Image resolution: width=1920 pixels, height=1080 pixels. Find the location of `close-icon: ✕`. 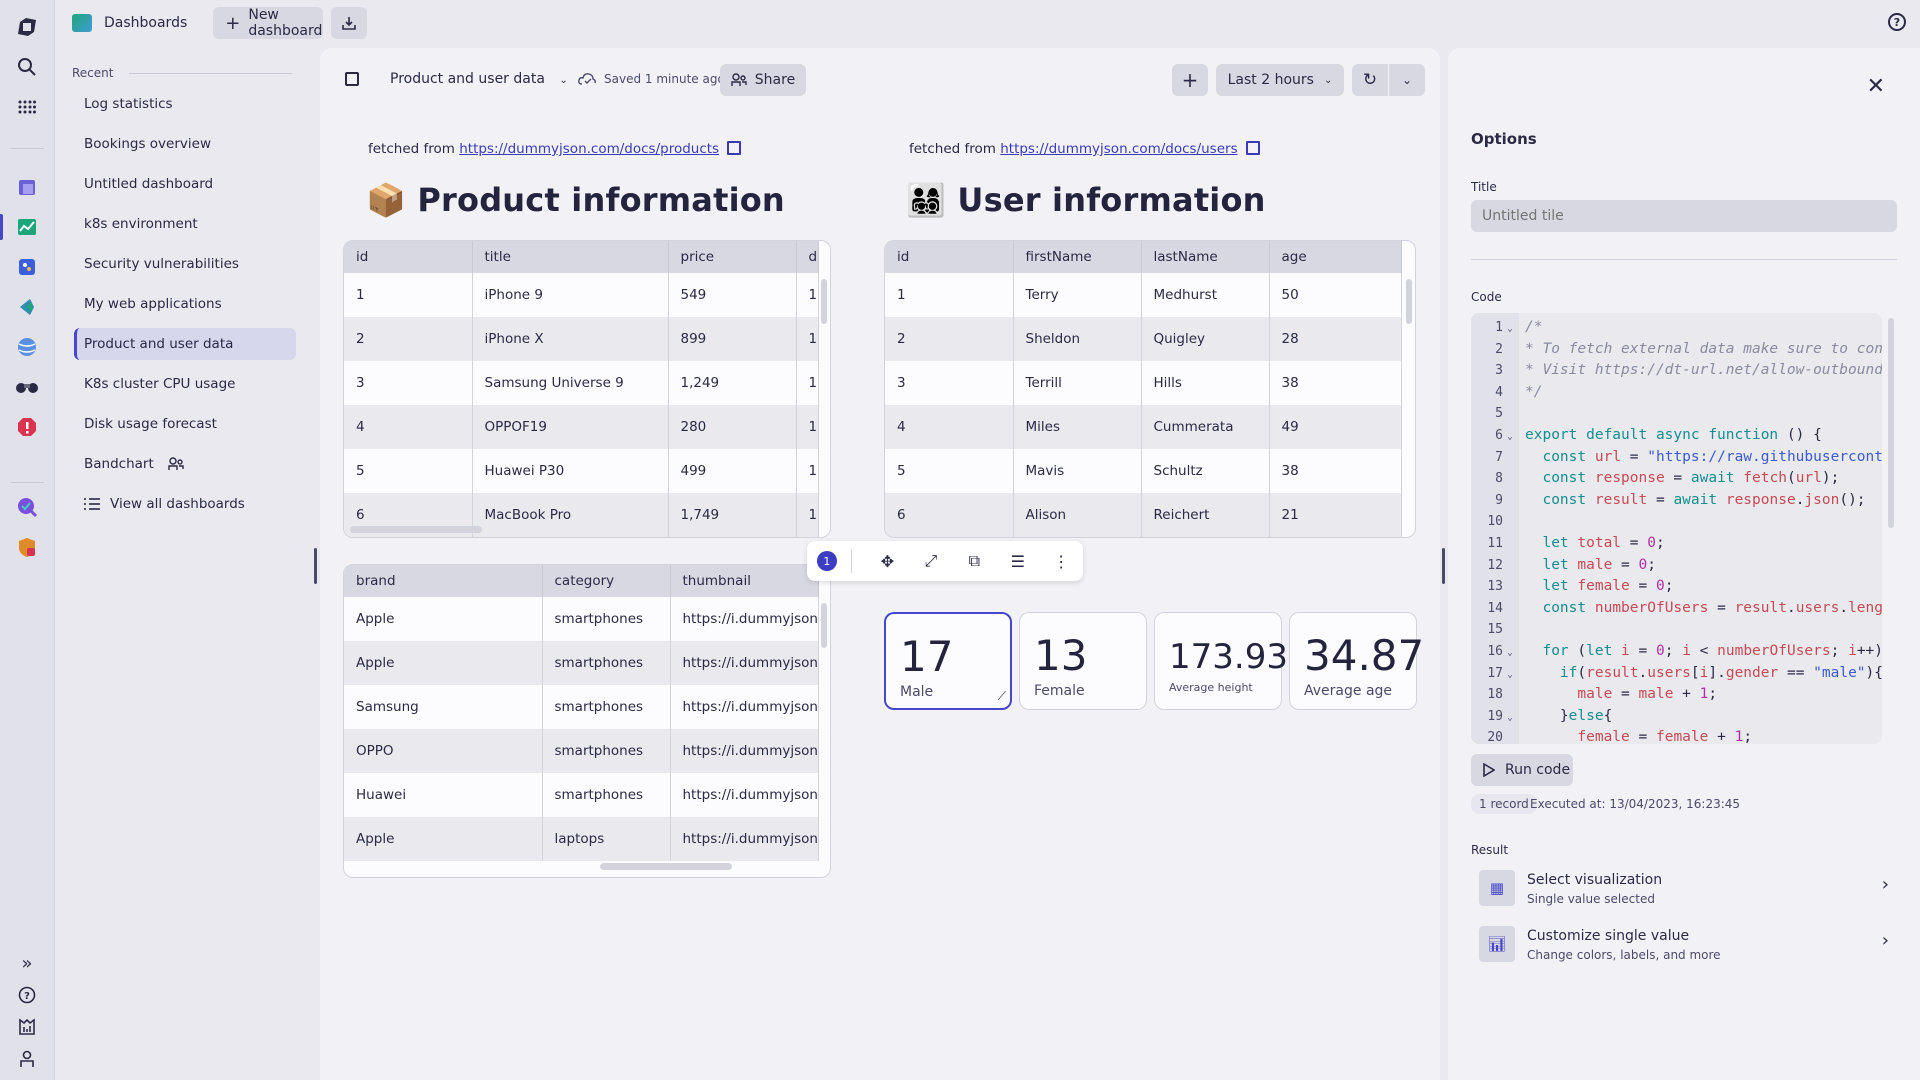

close-icon: ✕ is located at coordinates (1876, 86).